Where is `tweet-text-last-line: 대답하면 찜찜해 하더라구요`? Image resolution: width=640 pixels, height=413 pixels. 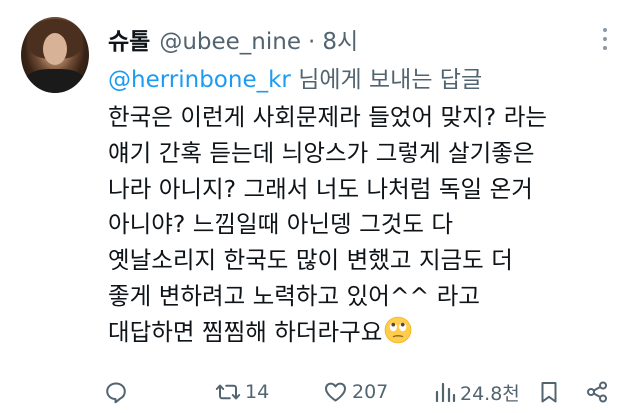 tweet-text-last-line: 대답하면 찜찜해 하더라구요 is located at coordinates (368, 333).